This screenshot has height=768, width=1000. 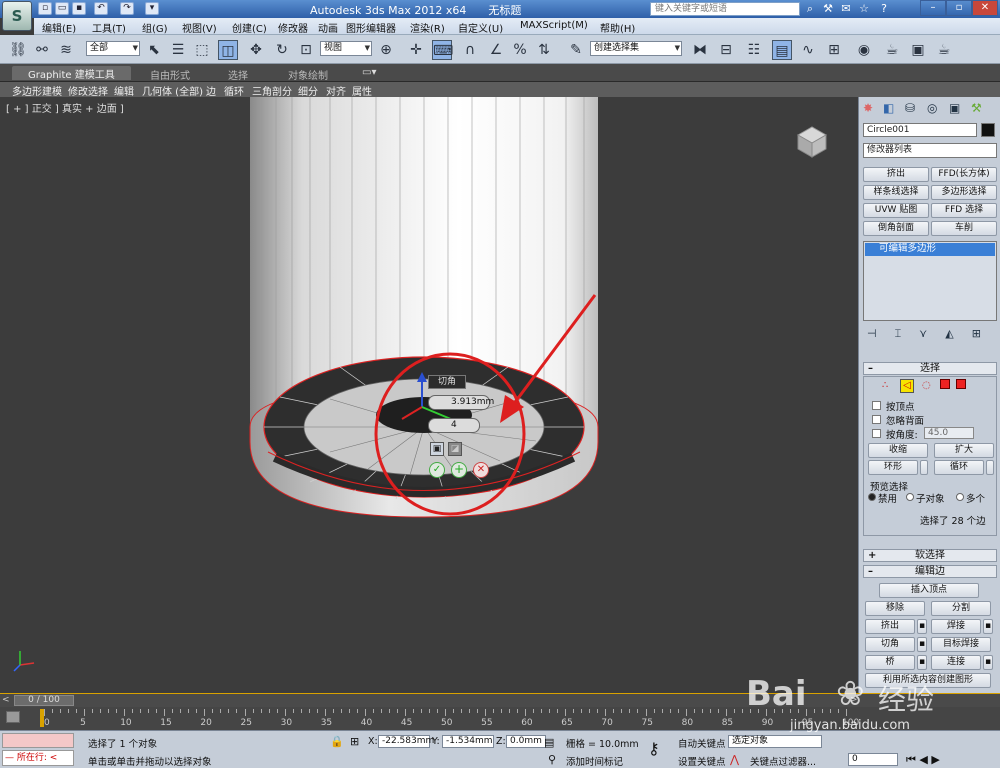 What do you see at coordinates (481, 470) in the screenshot?
I see `caddy-cancel-icon: ✕` at bounding box center [481, 470].